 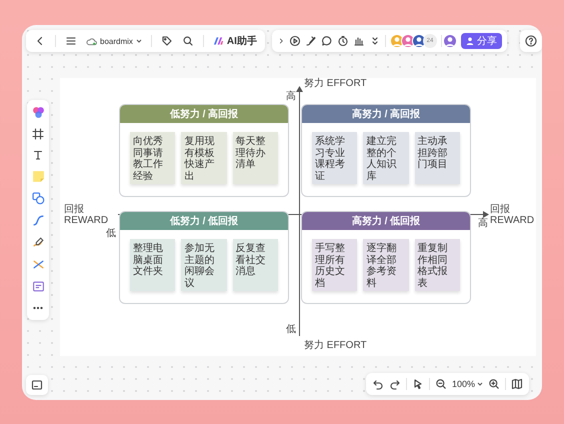 What do you see at coordinates (386, 265) in the screenshot?
I see `sticky-note: 逐字翻译全部参考资料` at bounding box center [386, 265].